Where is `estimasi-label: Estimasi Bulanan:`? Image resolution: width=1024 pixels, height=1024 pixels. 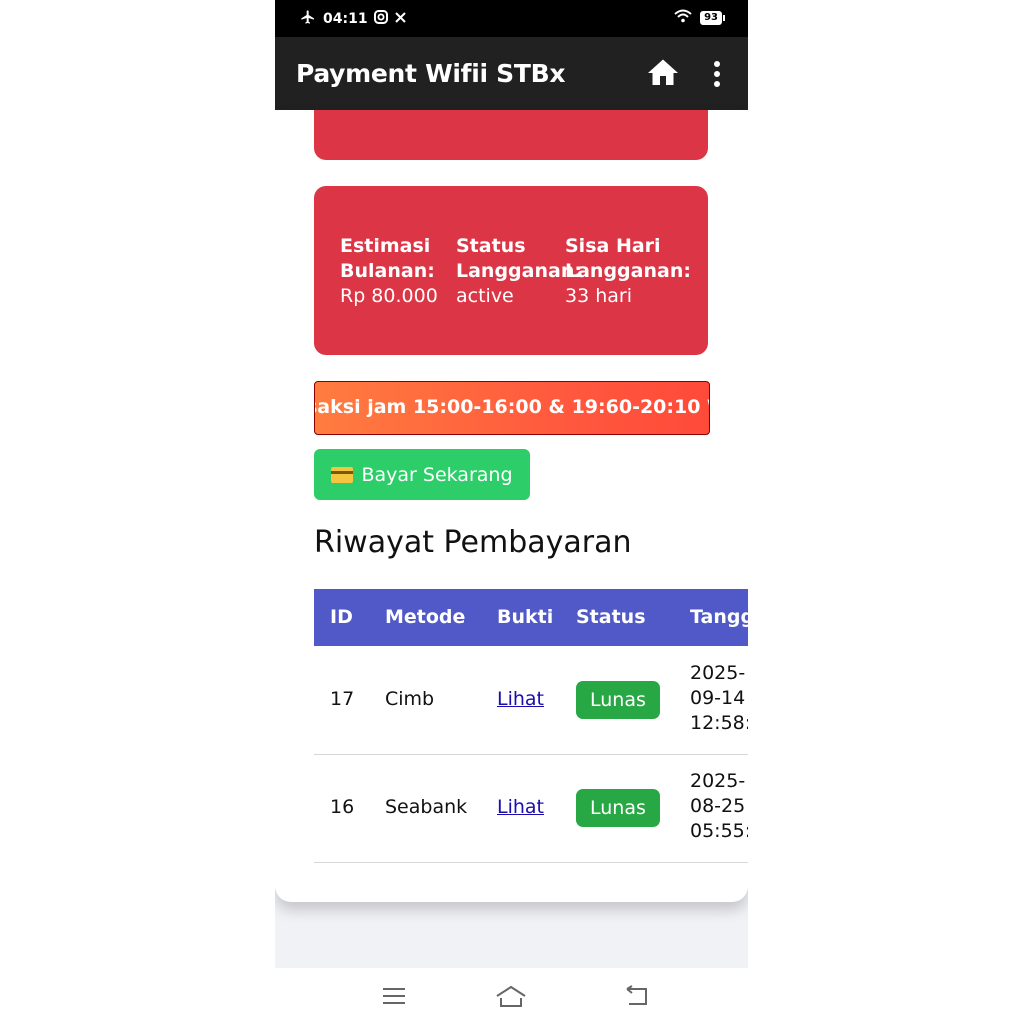
estimasi-label: Estimasi Bulanan: is located at coordinates (387, 258).